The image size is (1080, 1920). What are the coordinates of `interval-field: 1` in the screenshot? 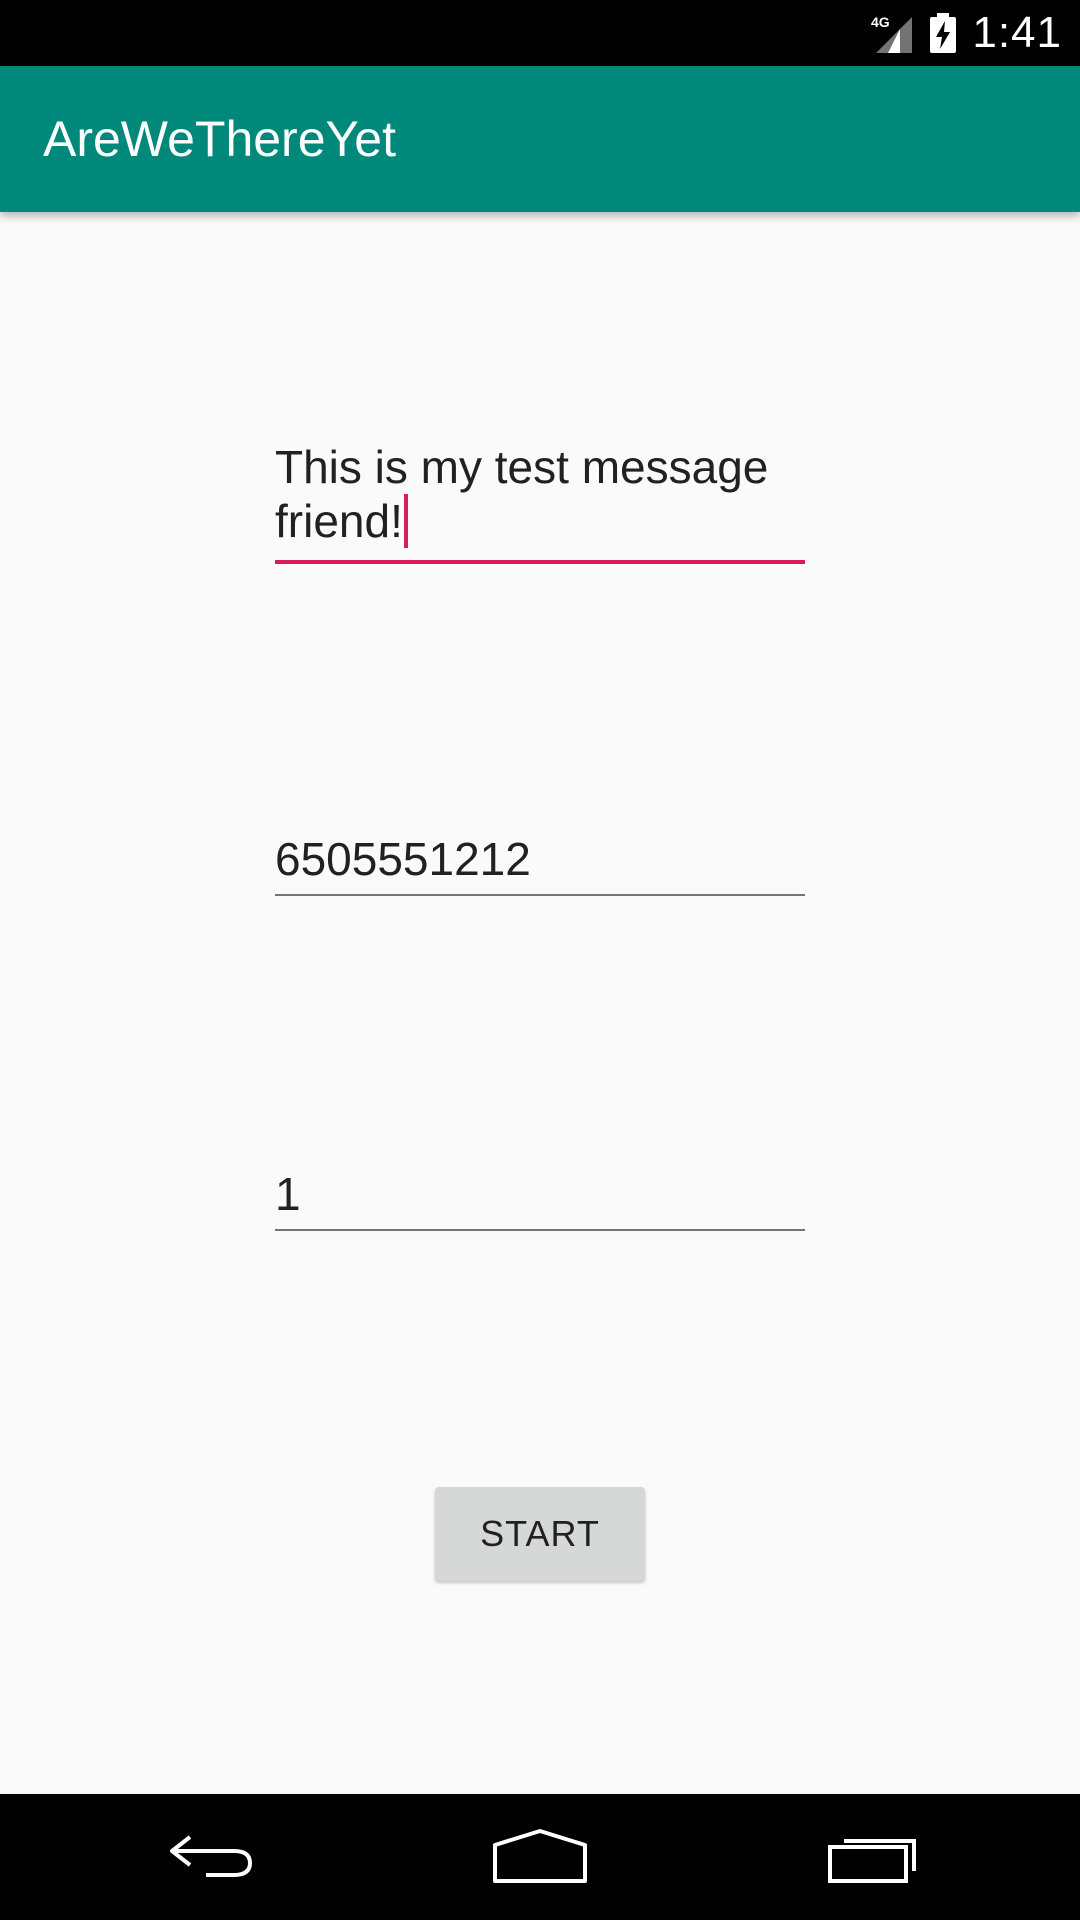 It's located at (540, 1199).